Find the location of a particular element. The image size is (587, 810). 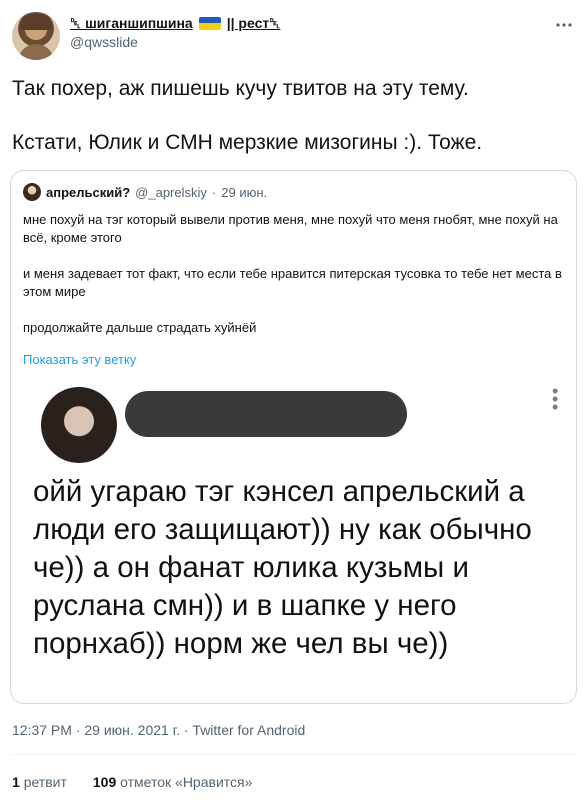

avatar-body-shape is located at coordinates (36, 52).